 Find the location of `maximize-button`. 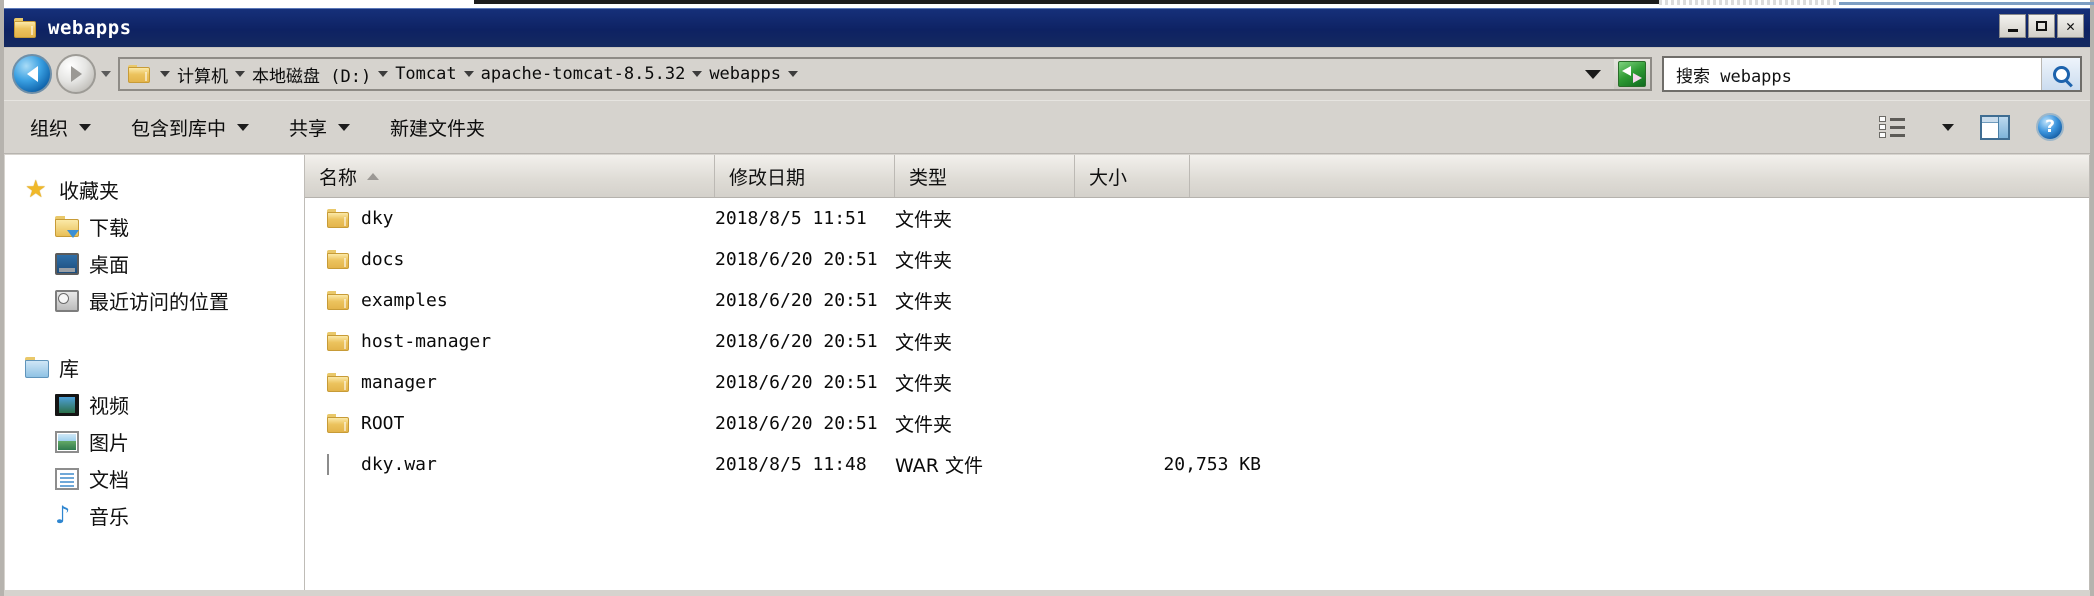

maximize-button is located at coordinates (2041, 26).